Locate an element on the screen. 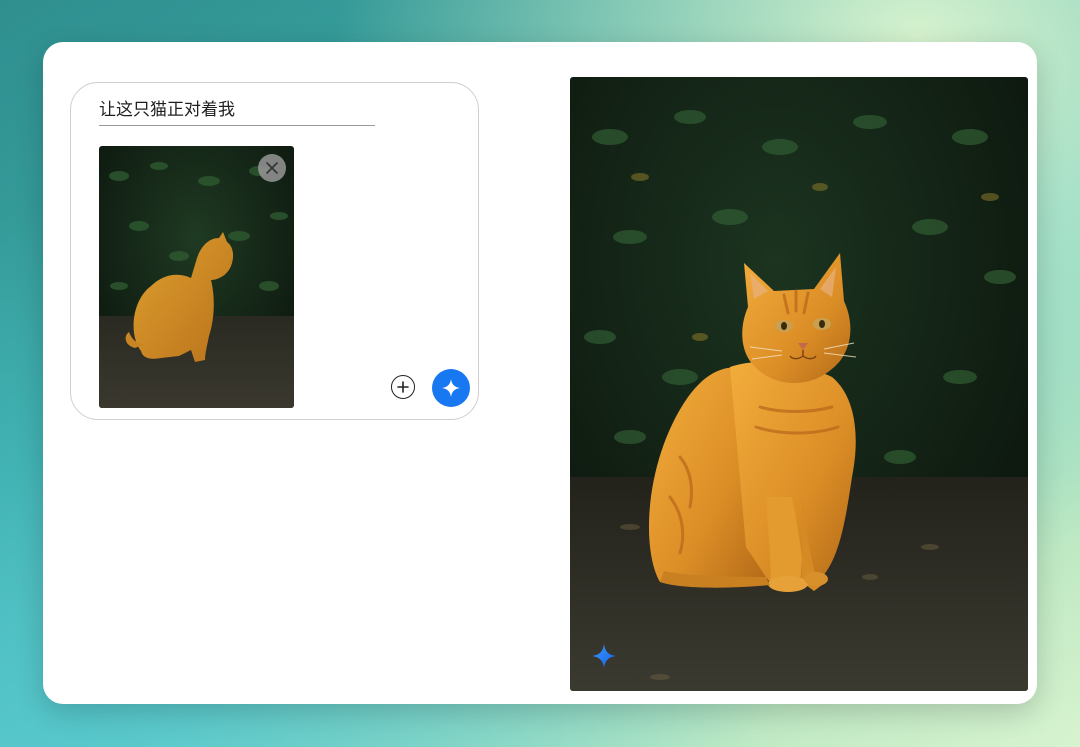  add-attachment-button is located at coordinates (403, 387).